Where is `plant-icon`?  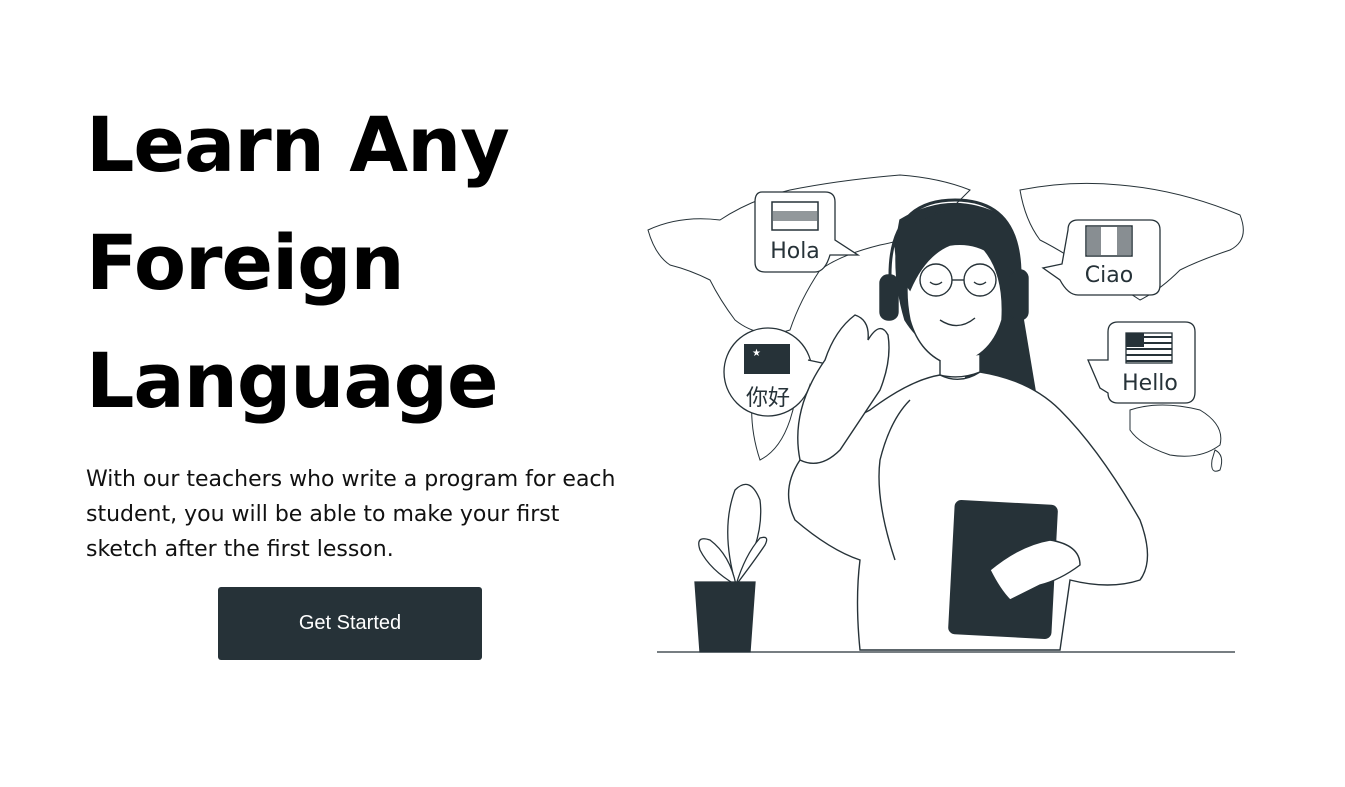
plant-icon is located at coordinates (731, 568).